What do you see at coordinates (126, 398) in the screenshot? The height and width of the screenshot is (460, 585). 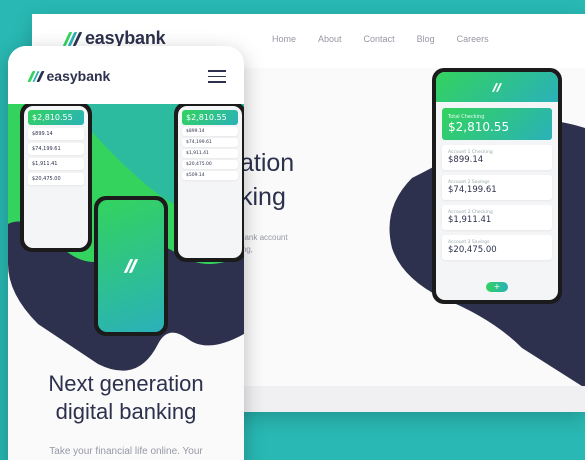 I see `mobile-hero-title: Next generation digital banking` at bounding box center [126, 398].